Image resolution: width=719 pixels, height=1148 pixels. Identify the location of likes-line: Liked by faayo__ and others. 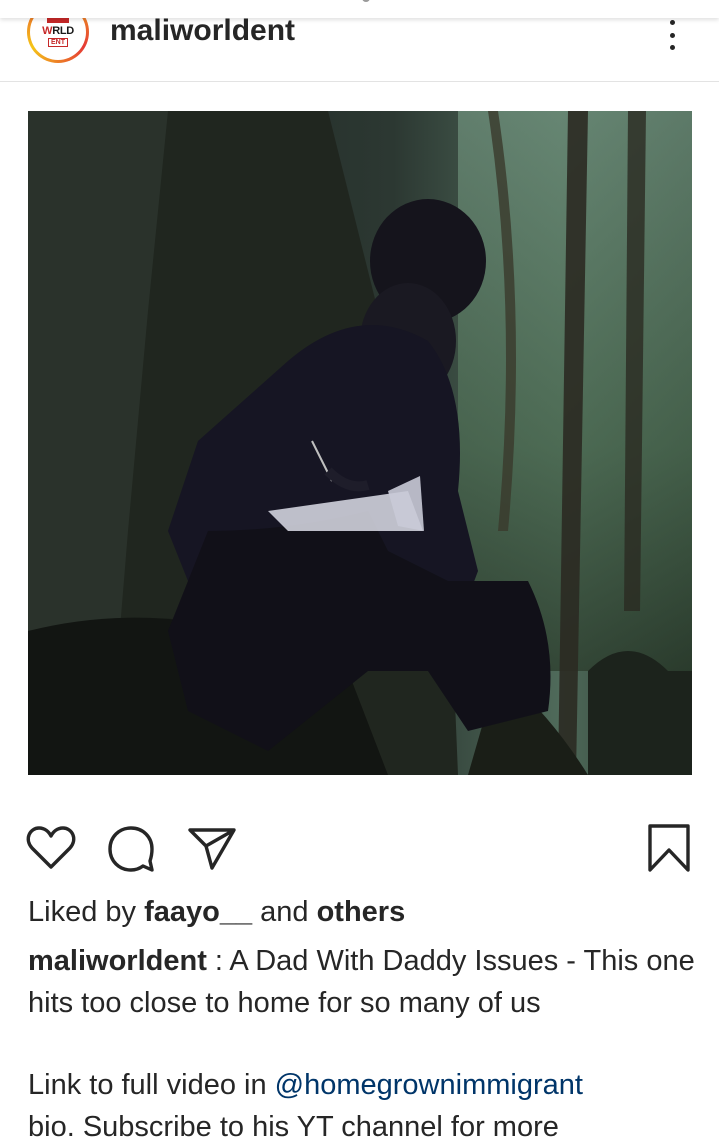
(216, 912).